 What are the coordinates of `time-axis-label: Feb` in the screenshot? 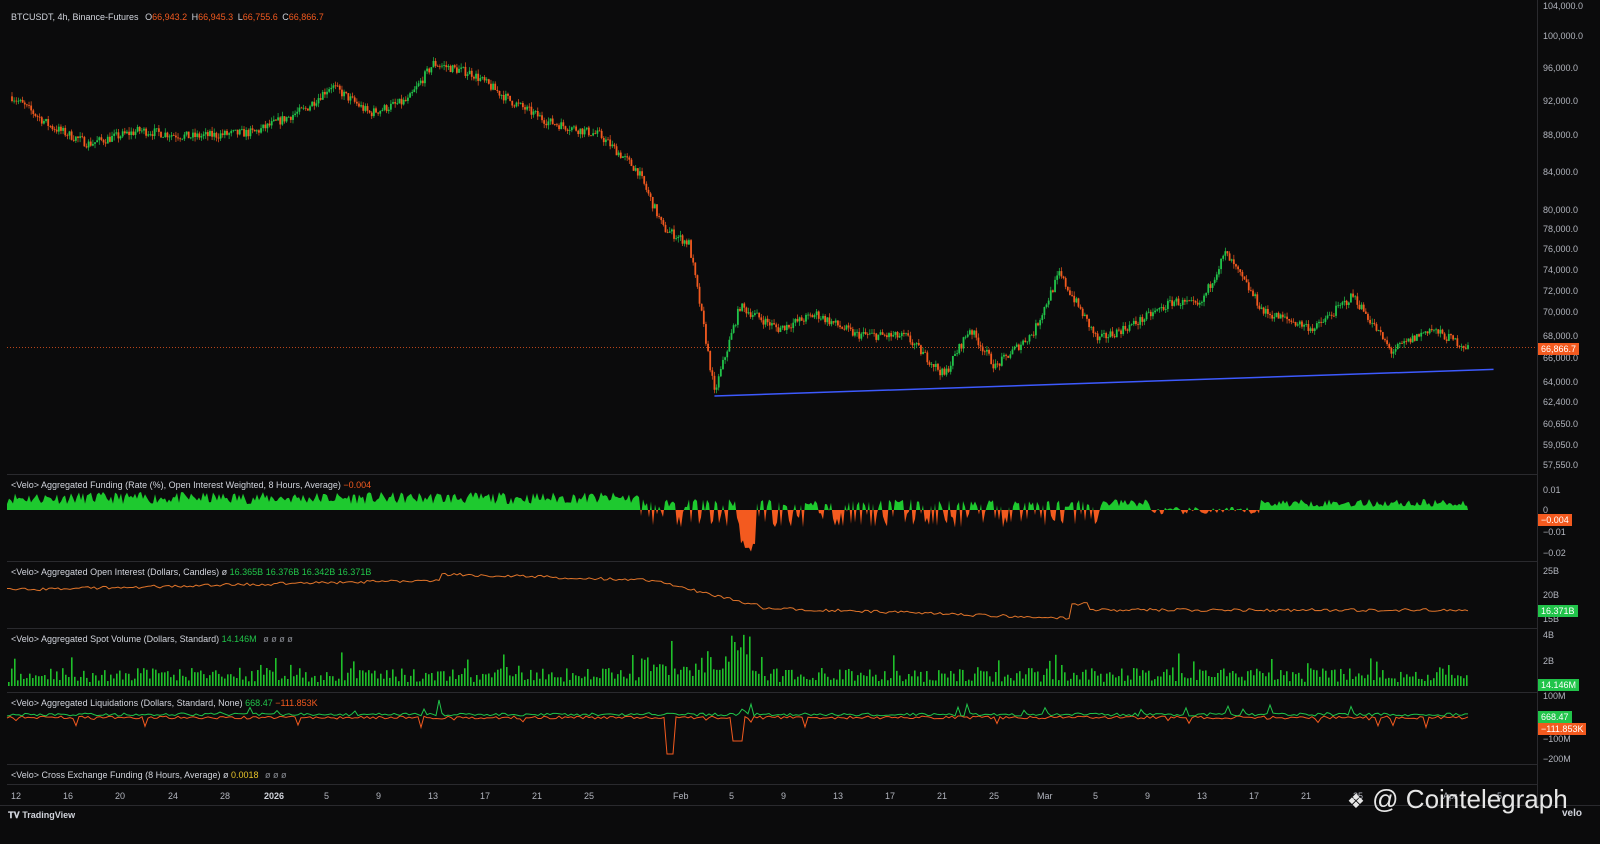 It's located at (681, 796).